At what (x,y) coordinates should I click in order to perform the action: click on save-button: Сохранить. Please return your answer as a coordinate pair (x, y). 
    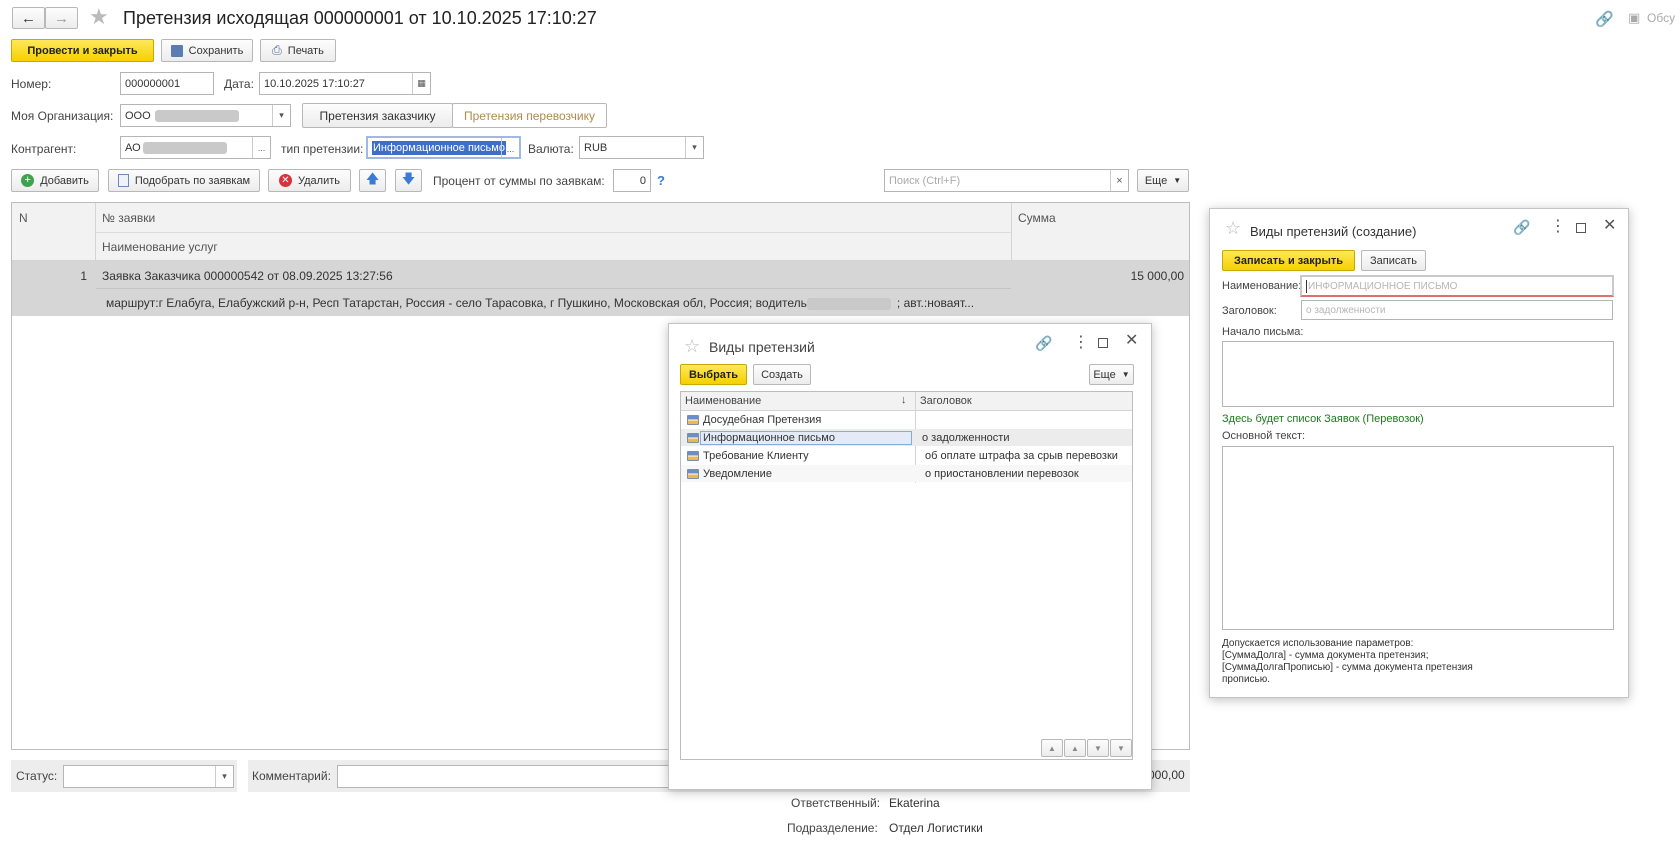
    Looking at the image, I should click on (207, 50).